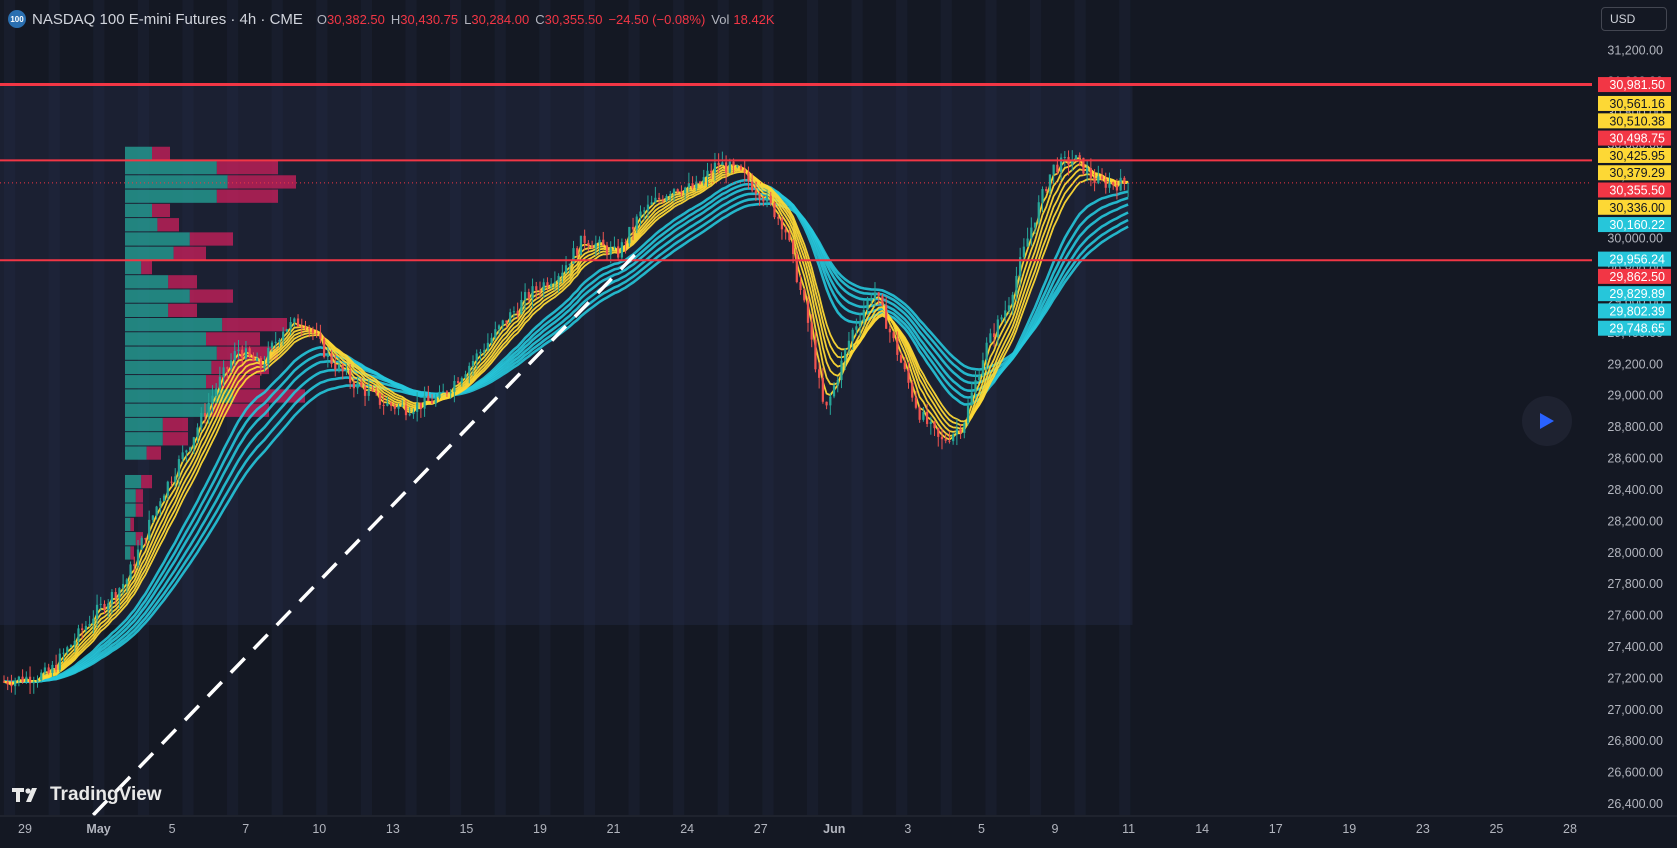  Describe the element at coordinates (466, 829) in the screenshot. I see `time-tick-label: 15` at that location.